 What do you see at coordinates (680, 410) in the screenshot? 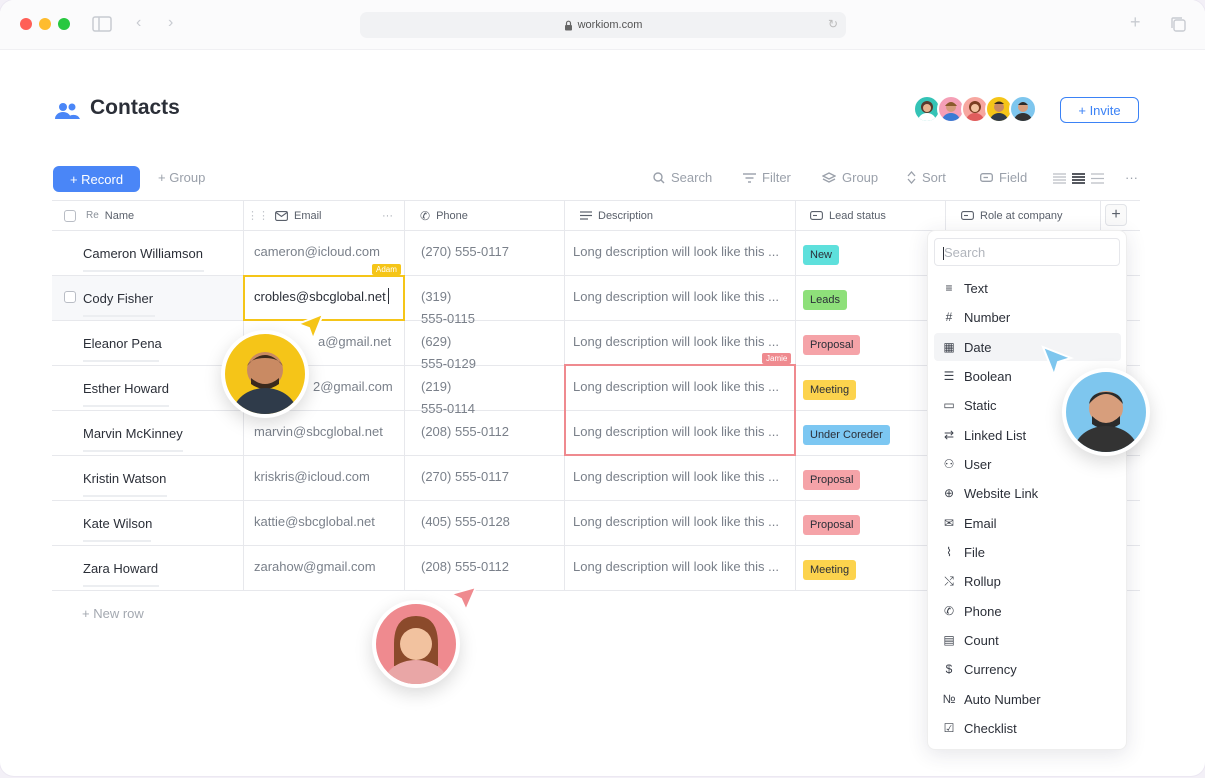
I see `description-selection` at bounding box center [680, 410].